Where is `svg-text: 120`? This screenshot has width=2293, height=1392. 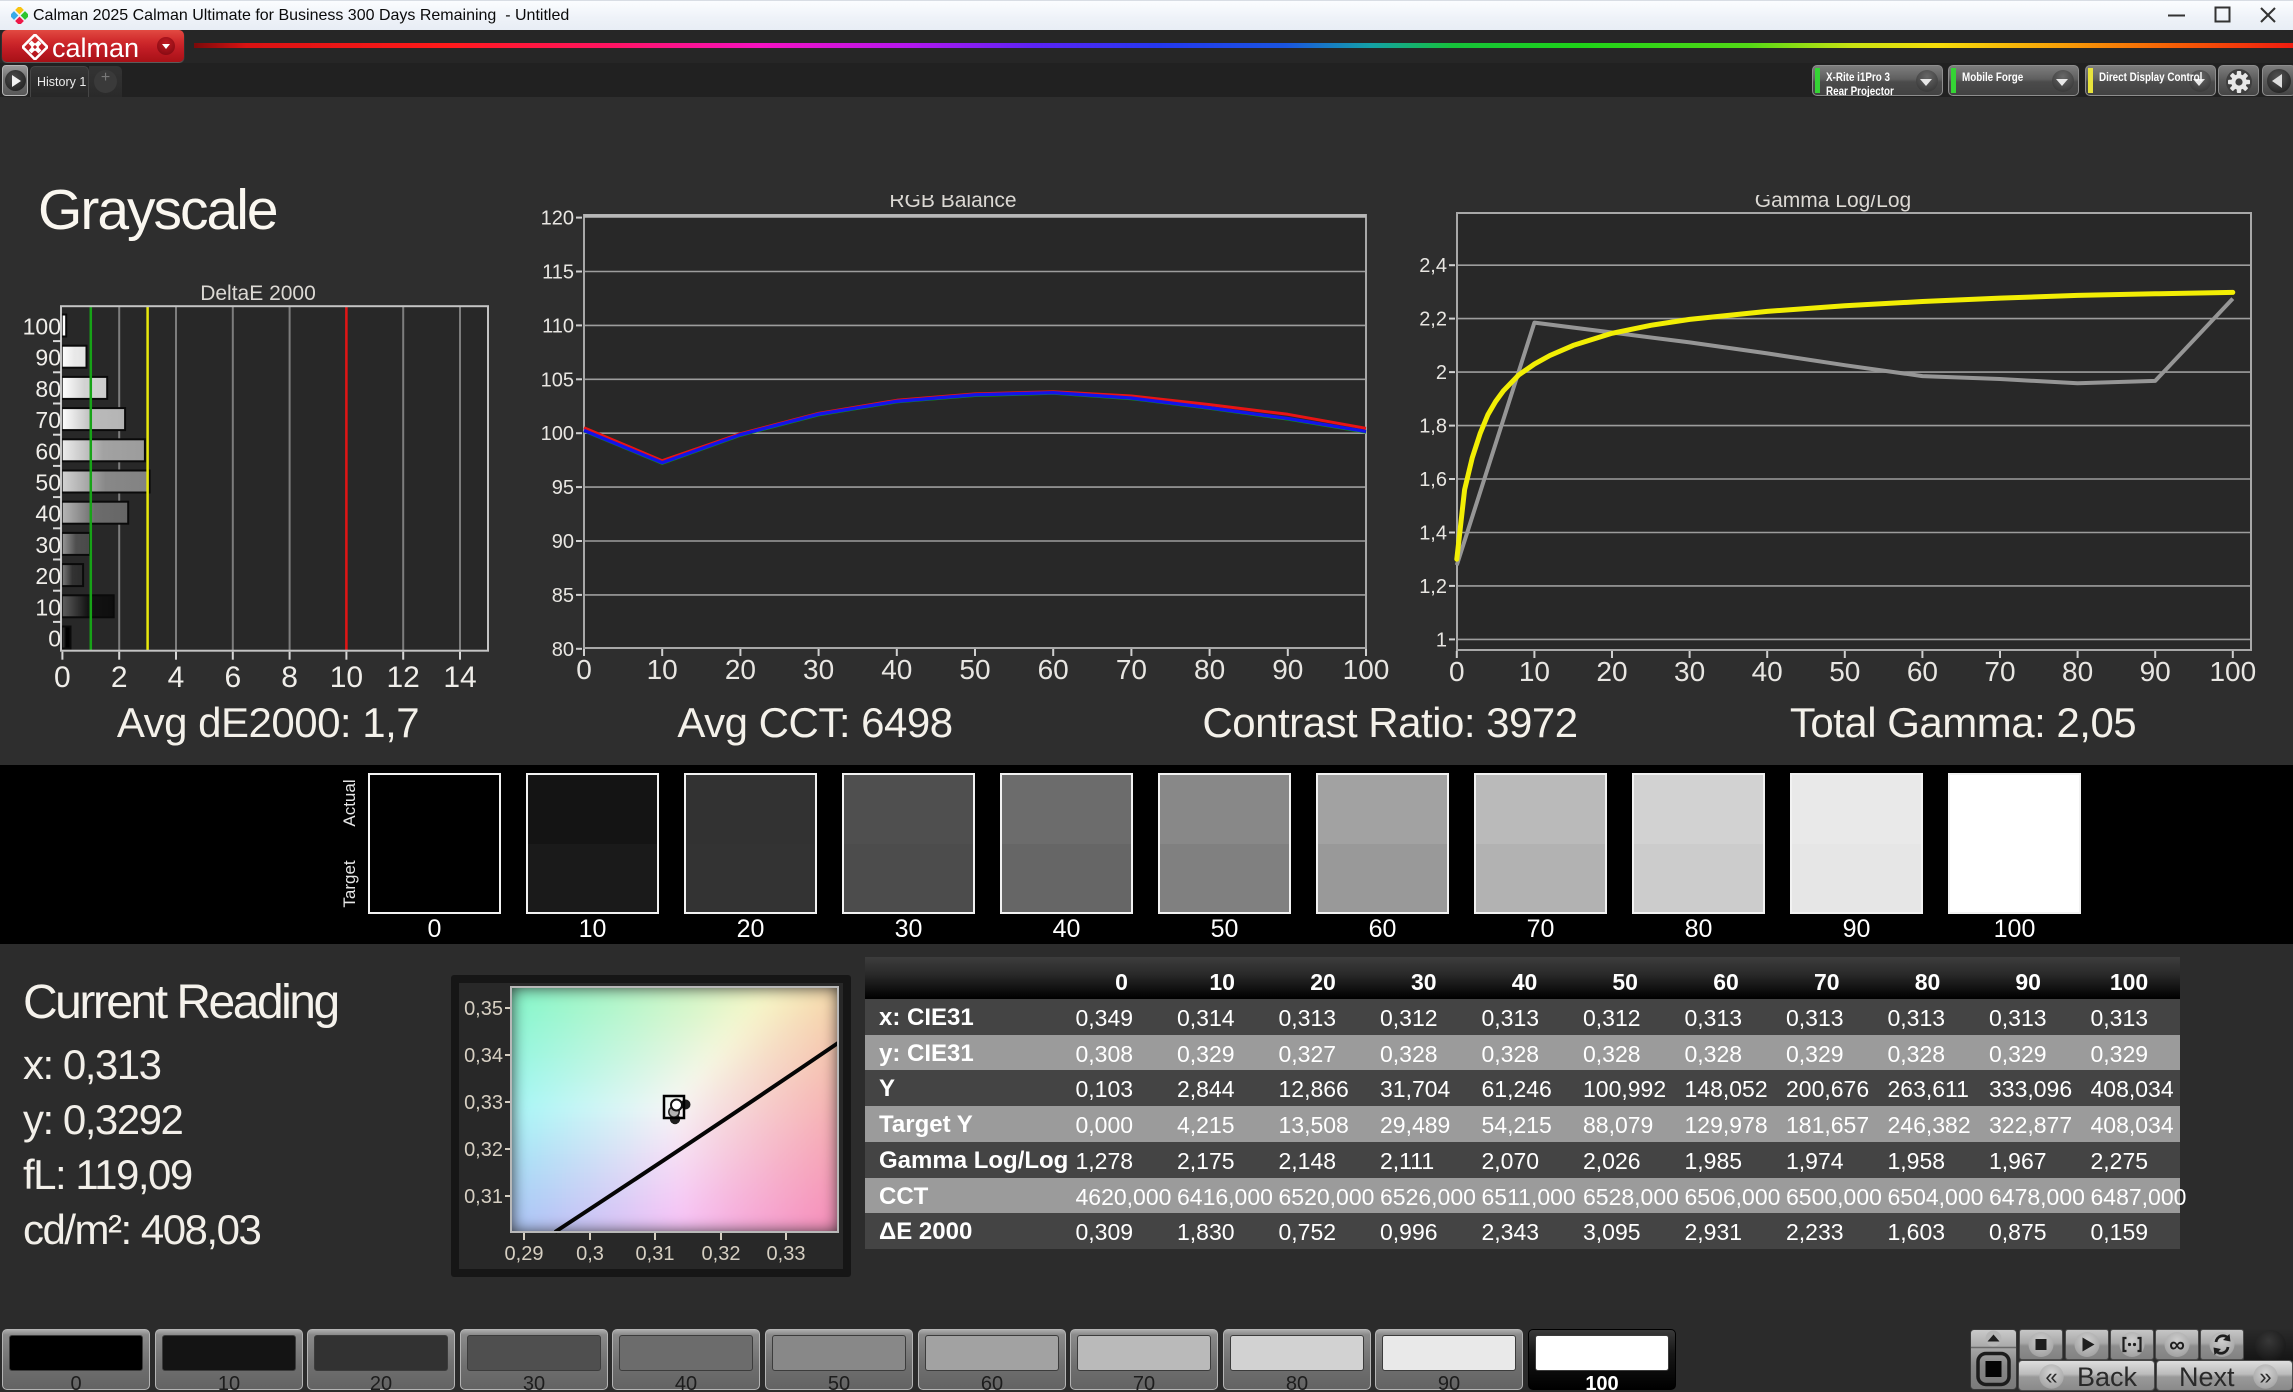 svg-text: 120 is located at coordinates (557, 219).